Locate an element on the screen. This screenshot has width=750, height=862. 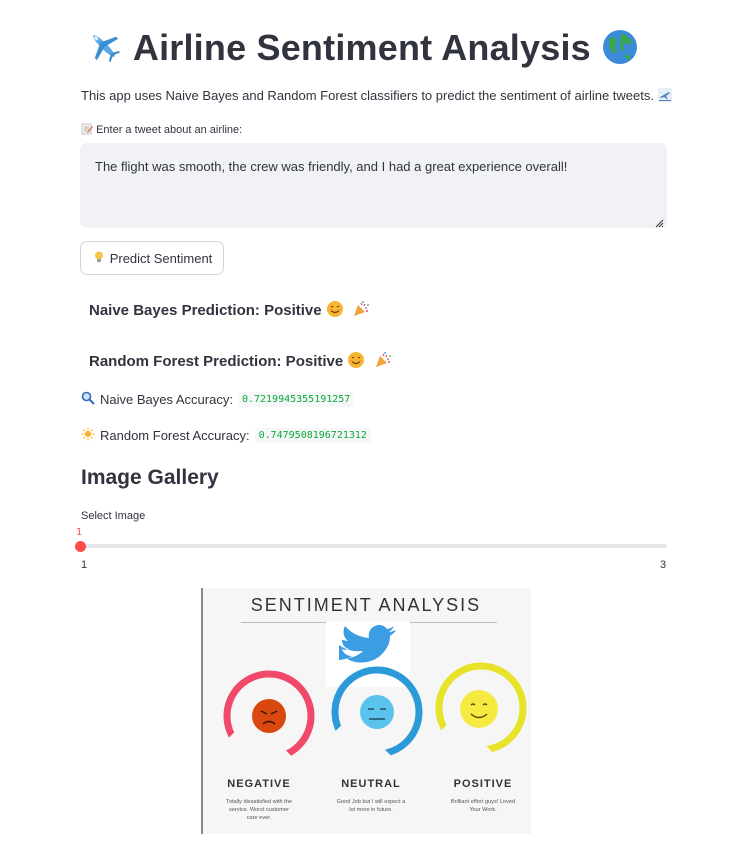
slider-current-value: 1 is located at coordinates (79, 532).